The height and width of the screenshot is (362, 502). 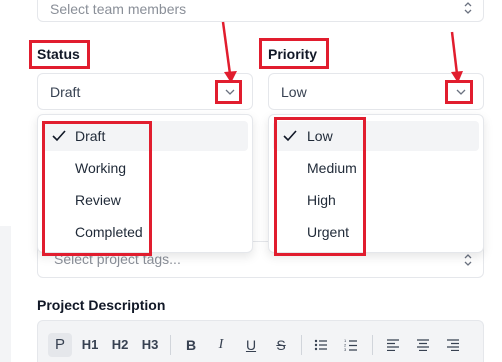 I want to click on status-options-highlight, so click(x=97, y=188).